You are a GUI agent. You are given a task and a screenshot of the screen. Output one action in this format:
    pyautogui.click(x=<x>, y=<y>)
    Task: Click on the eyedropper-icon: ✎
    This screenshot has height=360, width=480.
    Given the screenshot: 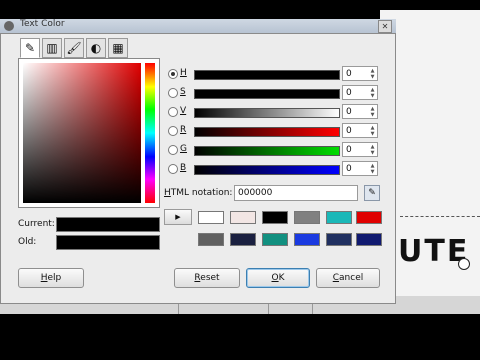 What is the action you would take?
    pyautogui.click(x=372, y=193)
    